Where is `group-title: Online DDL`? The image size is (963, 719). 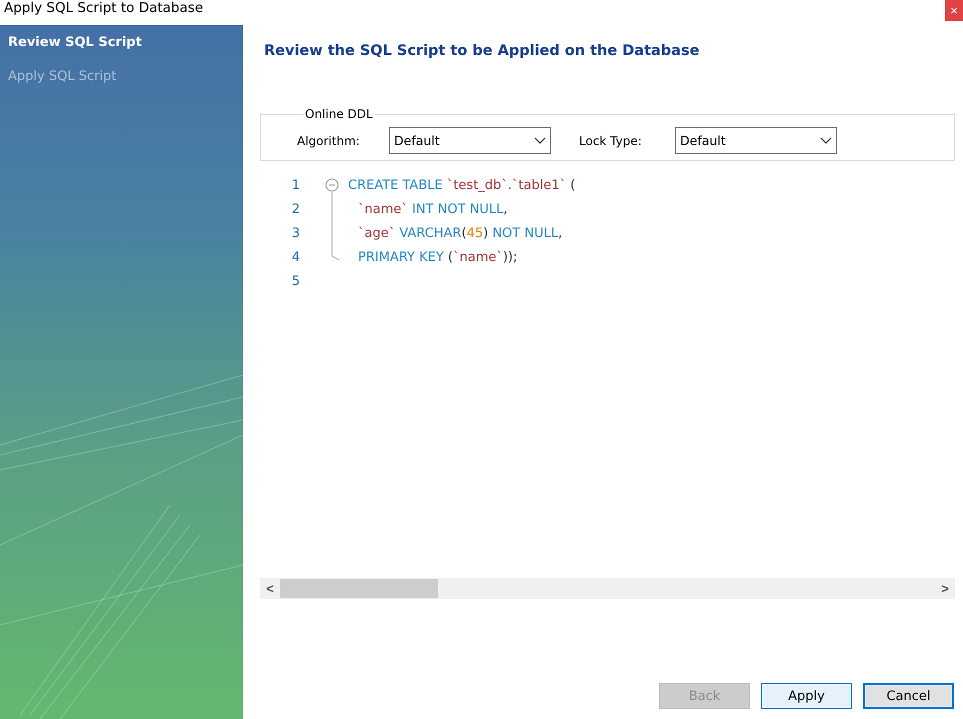
group-title: Online DDL is located at coordinates (339, 114).